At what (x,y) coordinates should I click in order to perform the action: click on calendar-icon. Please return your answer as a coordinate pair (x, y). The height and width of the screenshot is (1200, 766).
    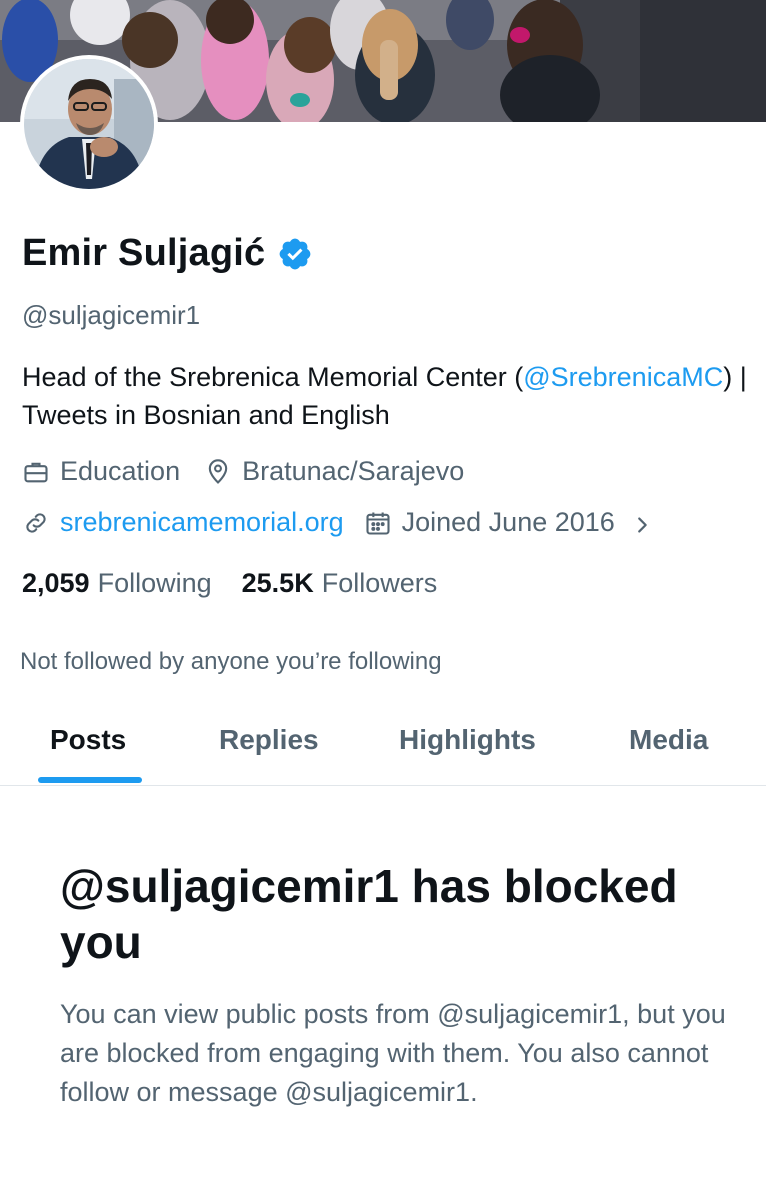
    Looking at the image, I should click on (378, 523).